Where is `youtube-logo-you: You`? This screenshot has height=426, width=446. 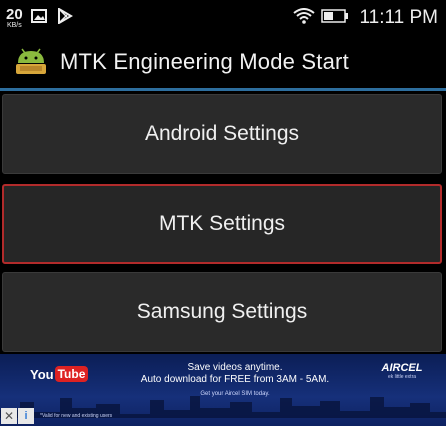
youtube-logo-you: You is located at coordinates (42, 374).